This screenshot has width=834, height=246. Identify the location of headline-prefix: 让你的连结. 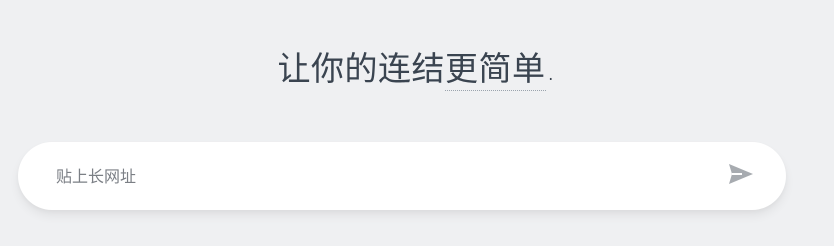
(361, 68).